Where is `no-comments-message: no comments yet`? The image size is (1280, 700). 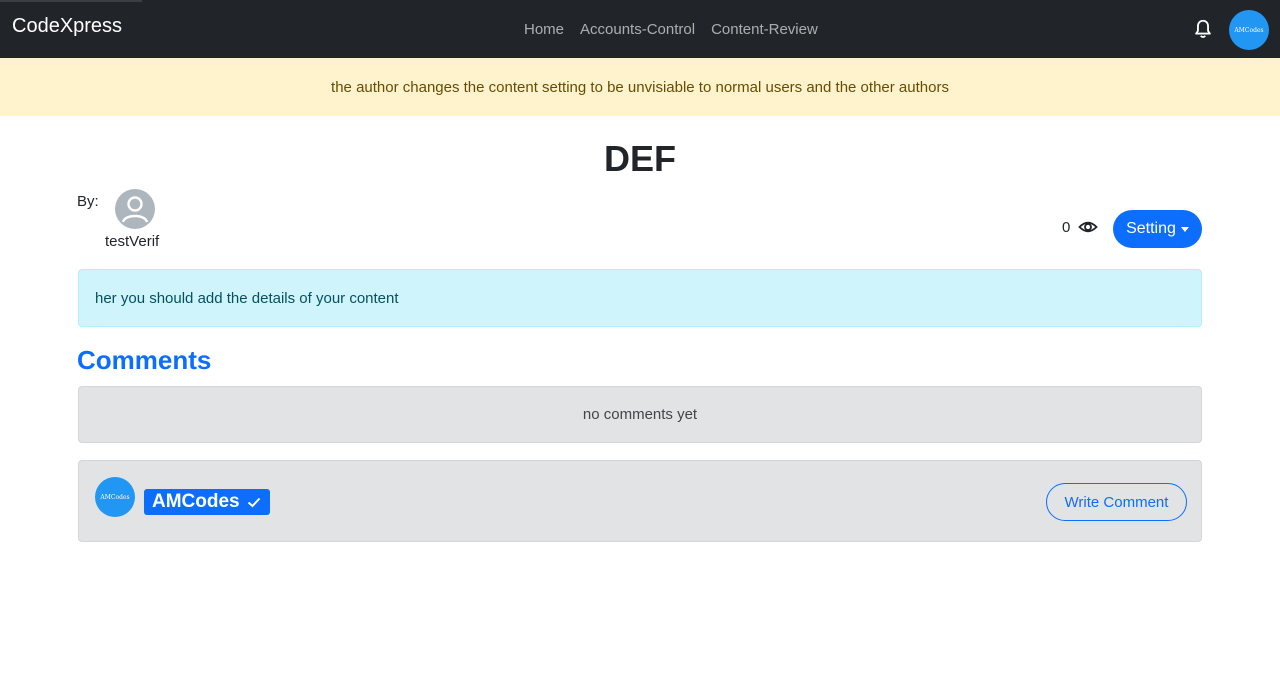 no-comments-message: no comments yet is located at coordinates (640, 414).